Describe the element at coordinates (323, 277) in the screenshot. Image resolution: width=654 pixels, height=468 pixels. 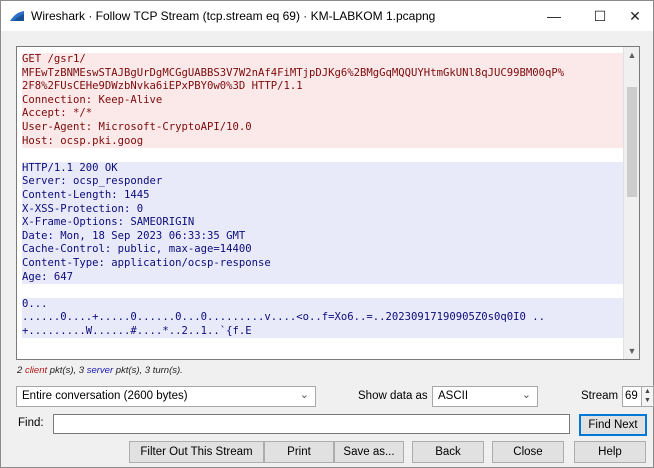
I see `server-stream-line: Age: 647` at that location.